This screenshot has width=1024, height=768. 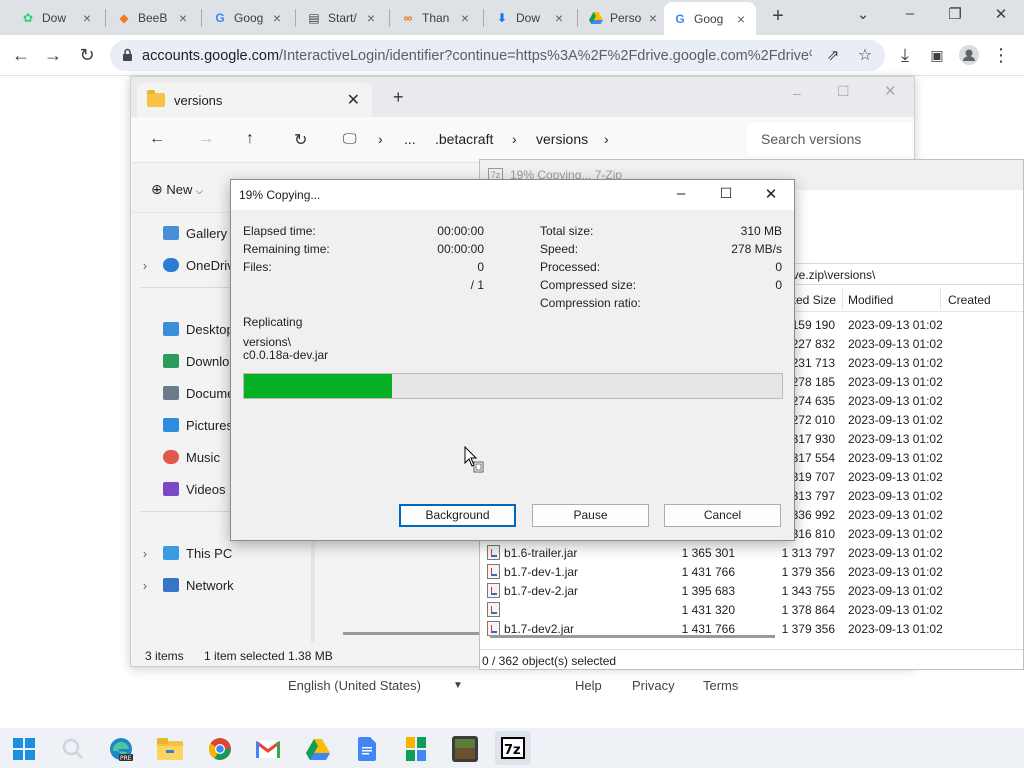 What do you see at coordinates (833, 55) in the screenshot?
I see `share-icon: ⇗` at bounding box center [833, 55].